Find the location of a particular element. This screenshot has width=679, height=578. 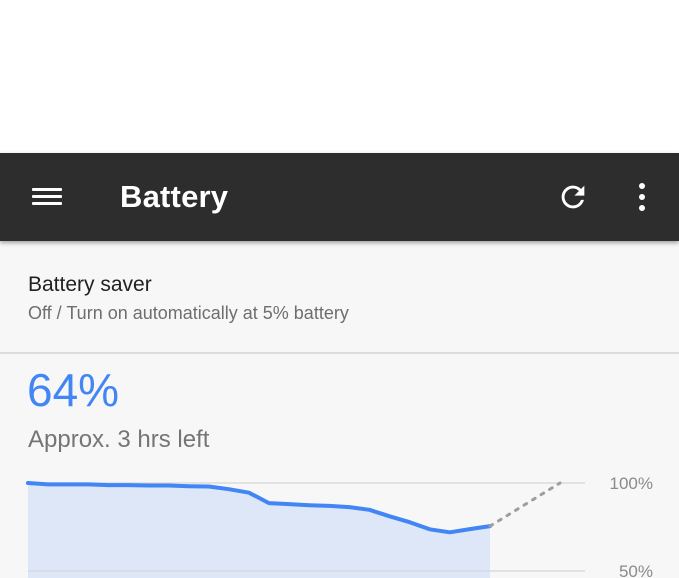

refresh-icon is located at coordinates (573, 197).